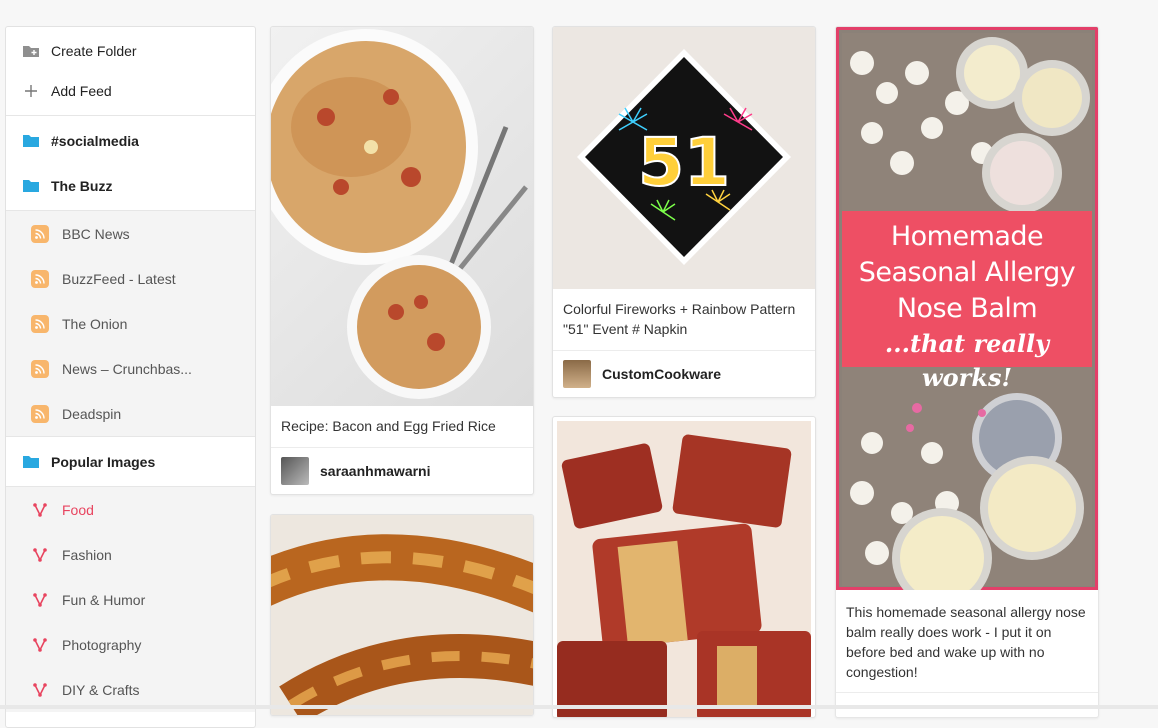  I want to click on plus-icon, so click(31, 91).